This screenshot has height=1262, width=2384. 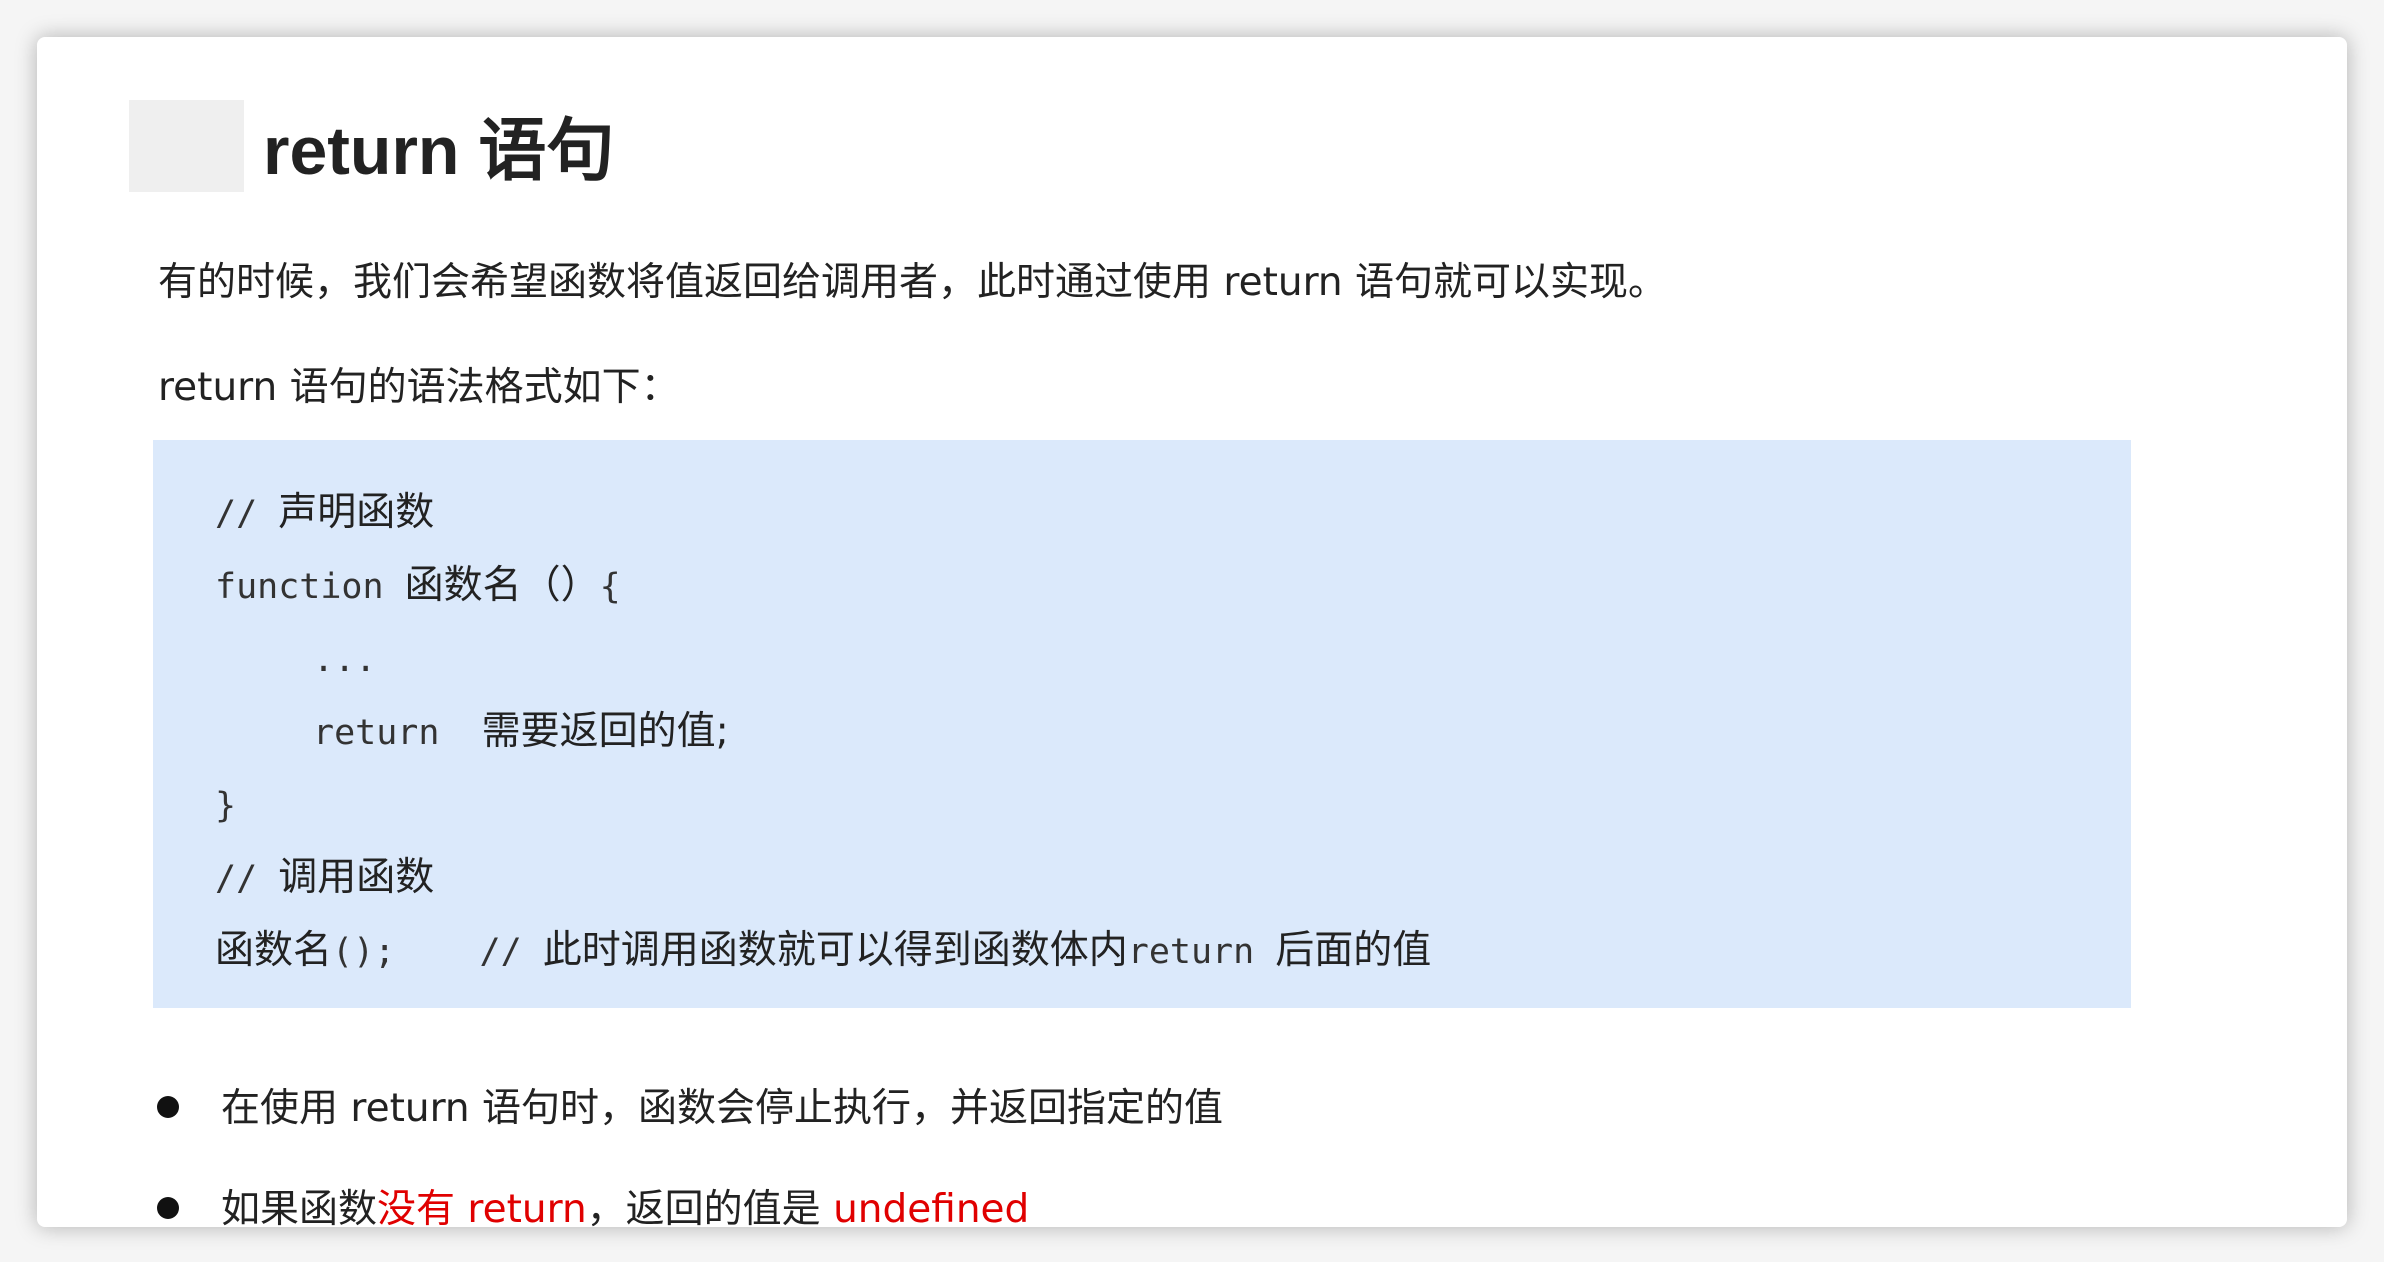 What do you see at coordinates (1353, 950) in the screenshot?
I see `call-comment-tail: 后面的值` at bounding box center [1353, 950].